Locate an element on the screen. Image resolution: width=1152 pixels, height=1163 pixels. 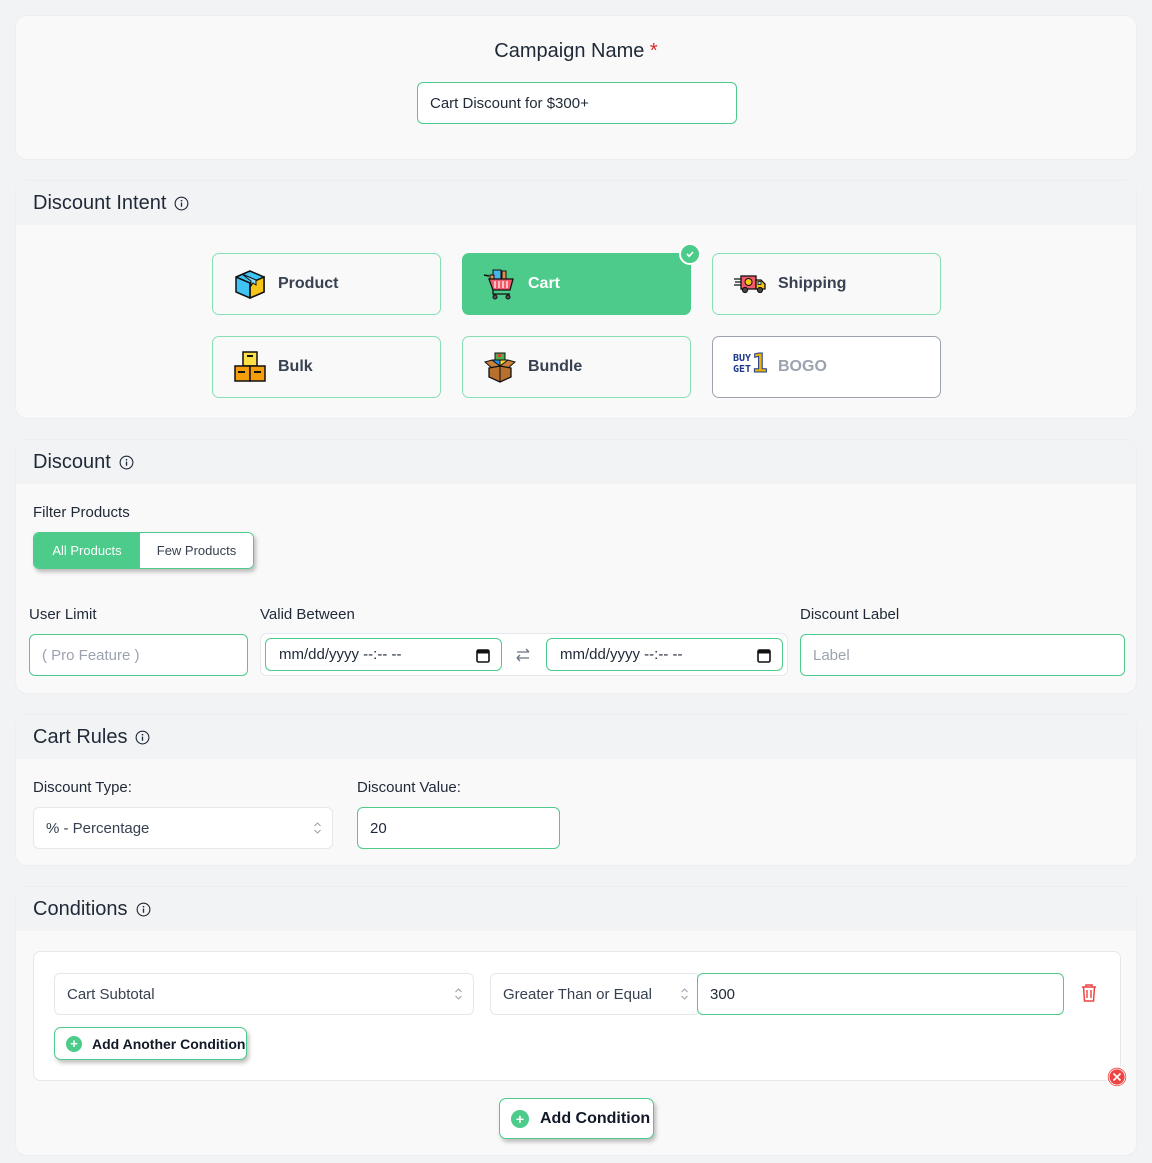
intent-option-cart: Cart is located at coordinates (581, 279).